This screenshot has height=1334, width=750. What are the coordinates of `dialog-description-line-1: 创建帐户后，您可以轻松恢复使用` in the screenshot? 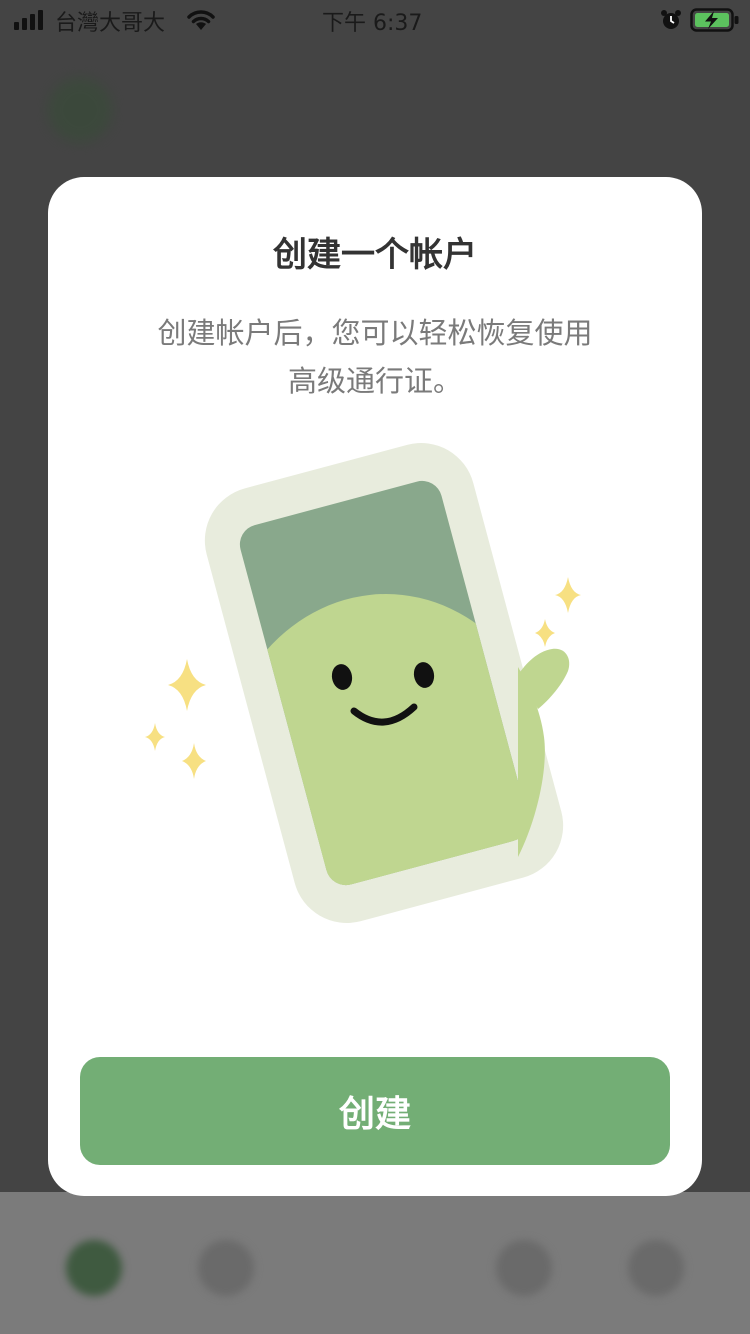 It's located at (375, 333).